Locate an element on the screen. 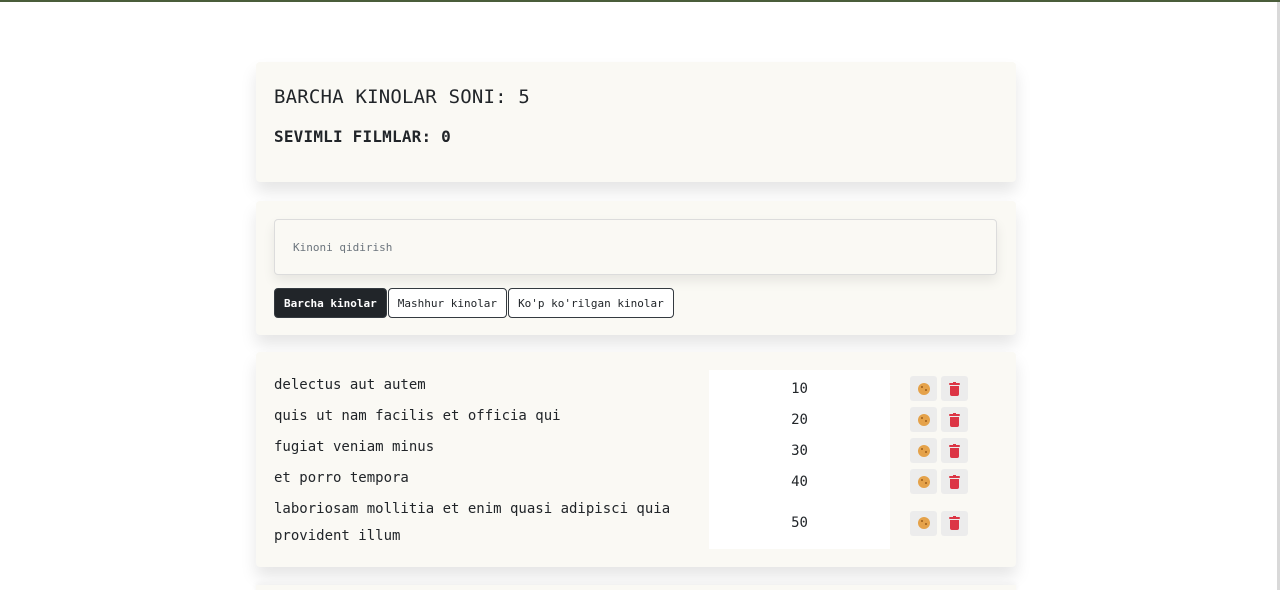 This screenshot has width=1280, height=590. filter-most-viewed-button: Ko'p ko'rilgan kinolar is located at coordinates (591, 303).